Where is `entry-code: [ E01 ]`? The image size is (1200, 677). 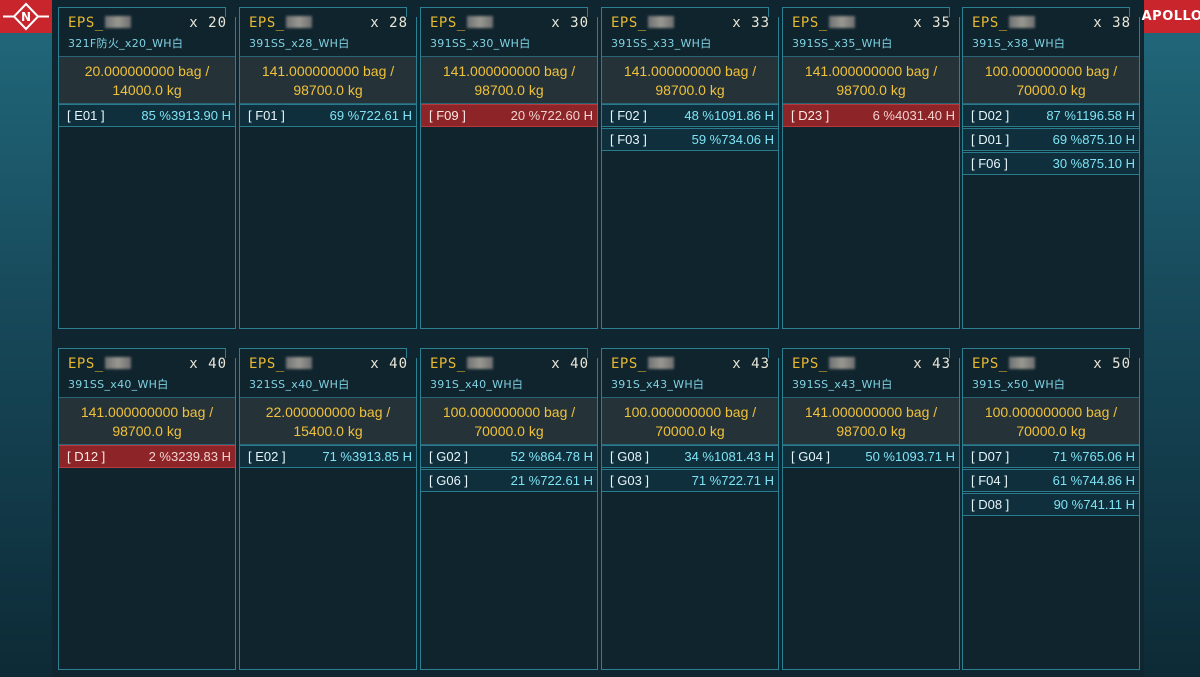 entry-code: [ E01 ] is located at coordinates (86, 115).